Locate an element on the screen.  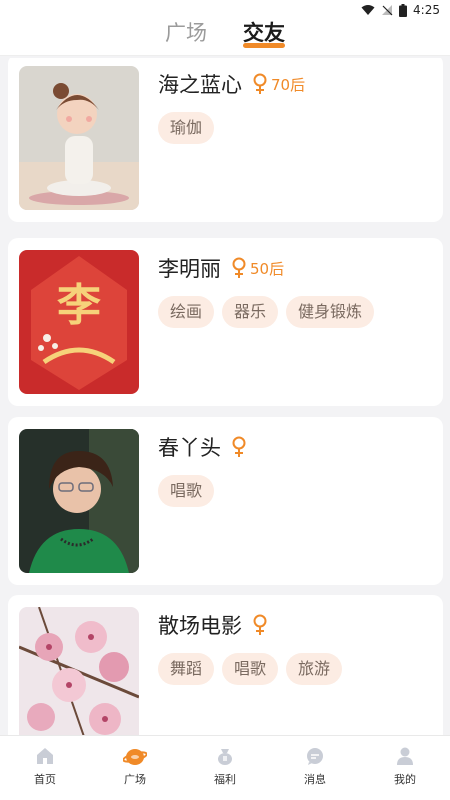
nav-home: 首页 is located at coordinates (45, 765).